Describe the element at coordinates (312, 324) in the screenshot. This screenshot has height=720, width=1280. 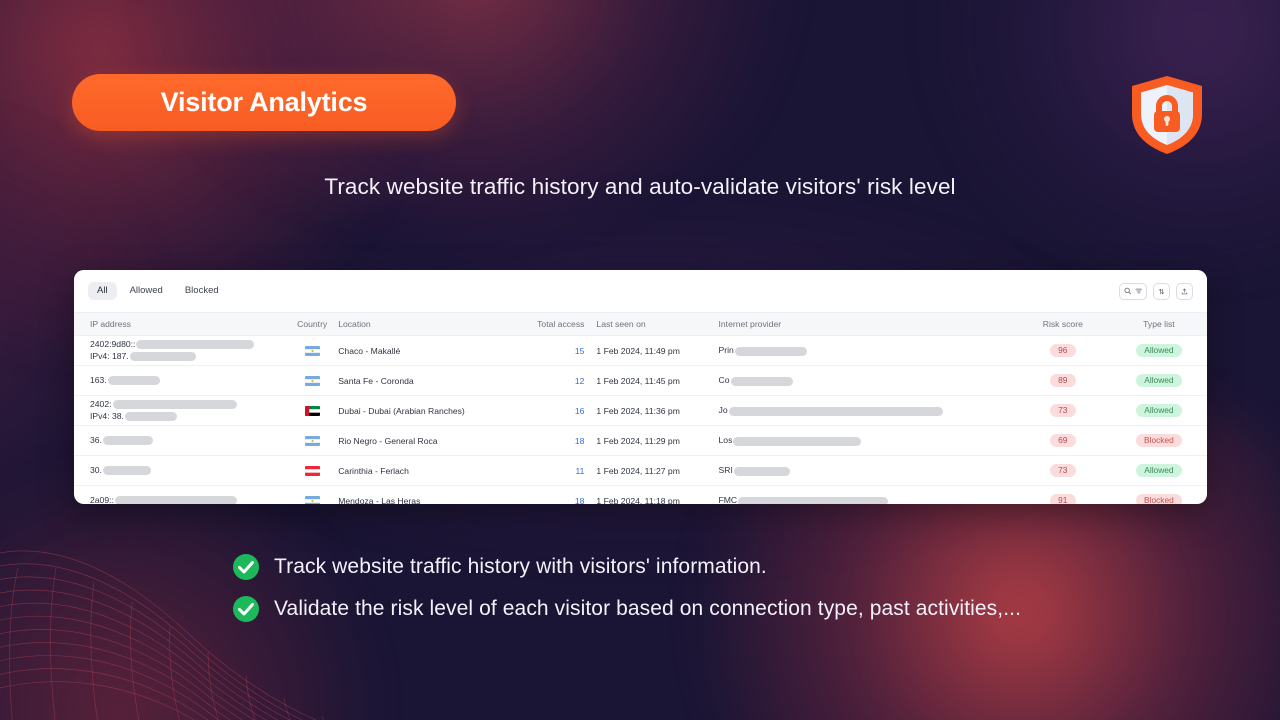
I see `col-country: Country` at that location.